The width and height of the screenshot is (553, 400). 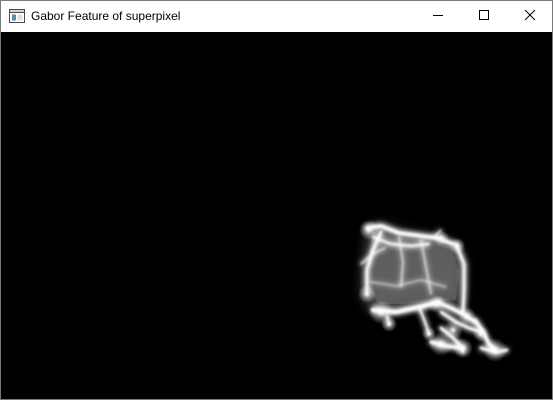 What do you see at coordinates (106, 16) in the screenshot?
I see `window-title: Gabor Feature of superpixel` at bounding box center [106, 16].